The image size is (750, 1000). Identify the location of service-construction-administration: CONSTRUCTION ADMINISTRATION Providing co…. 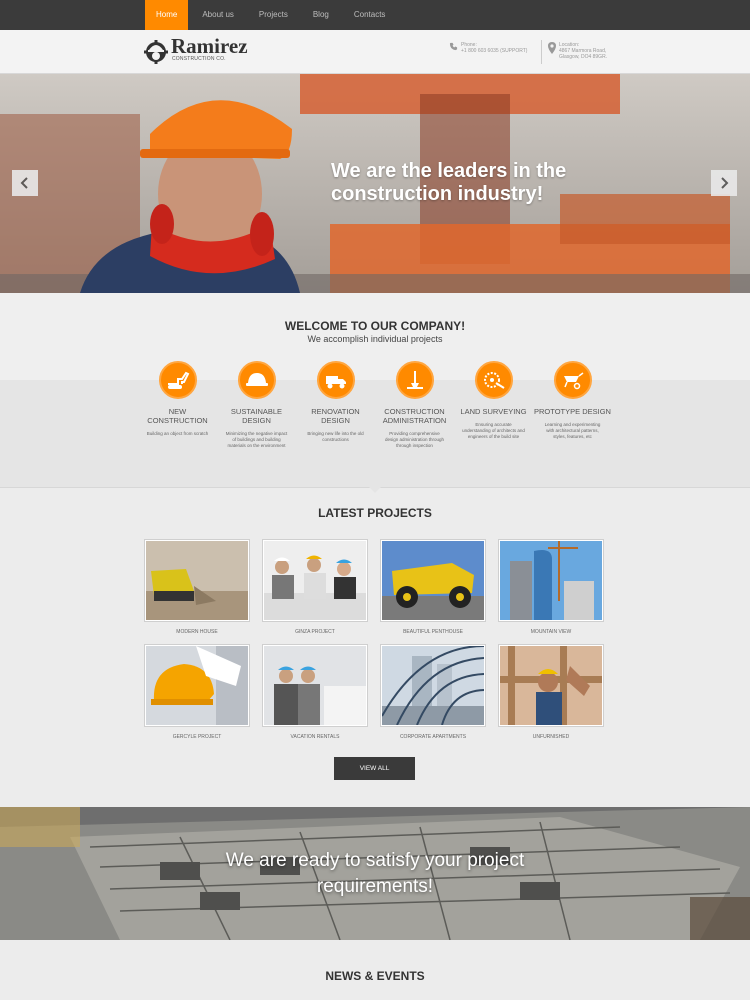
(414, 405).